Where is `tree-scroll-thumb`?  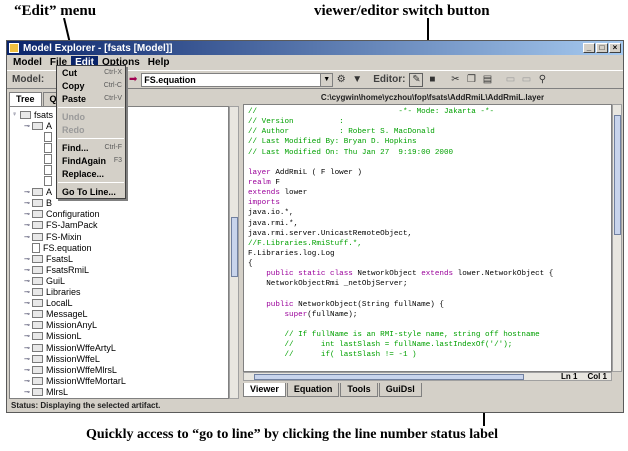 tree-scroll-thumb is located at coordinates (234, 247).